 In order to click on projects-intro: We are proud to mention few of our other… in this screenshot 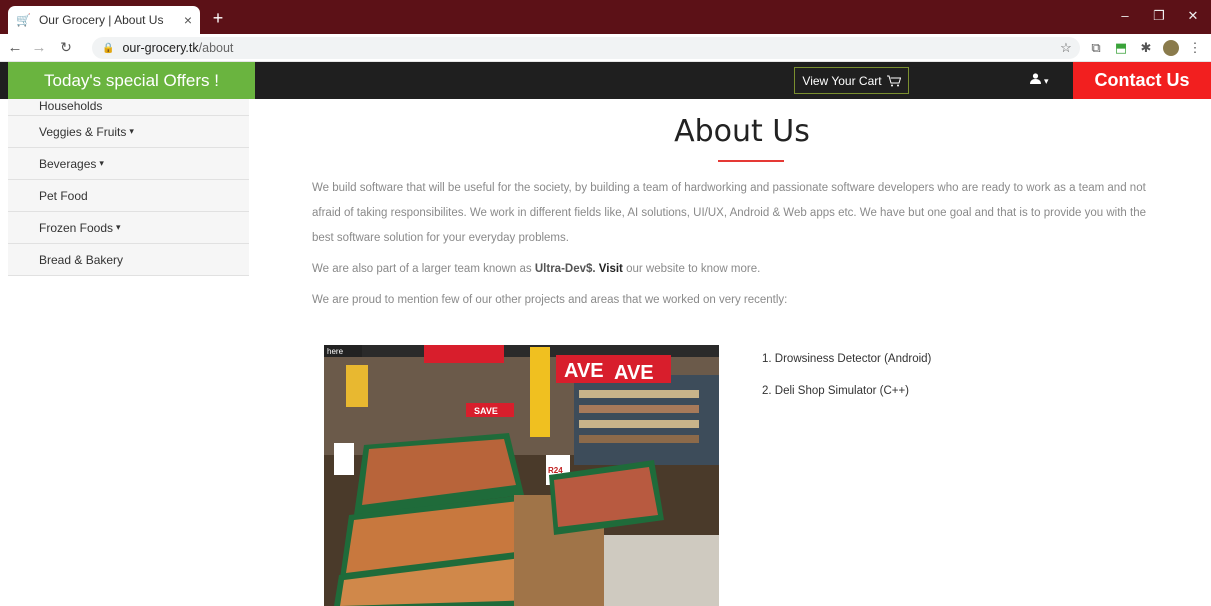, I will do `click(550, 300)`.